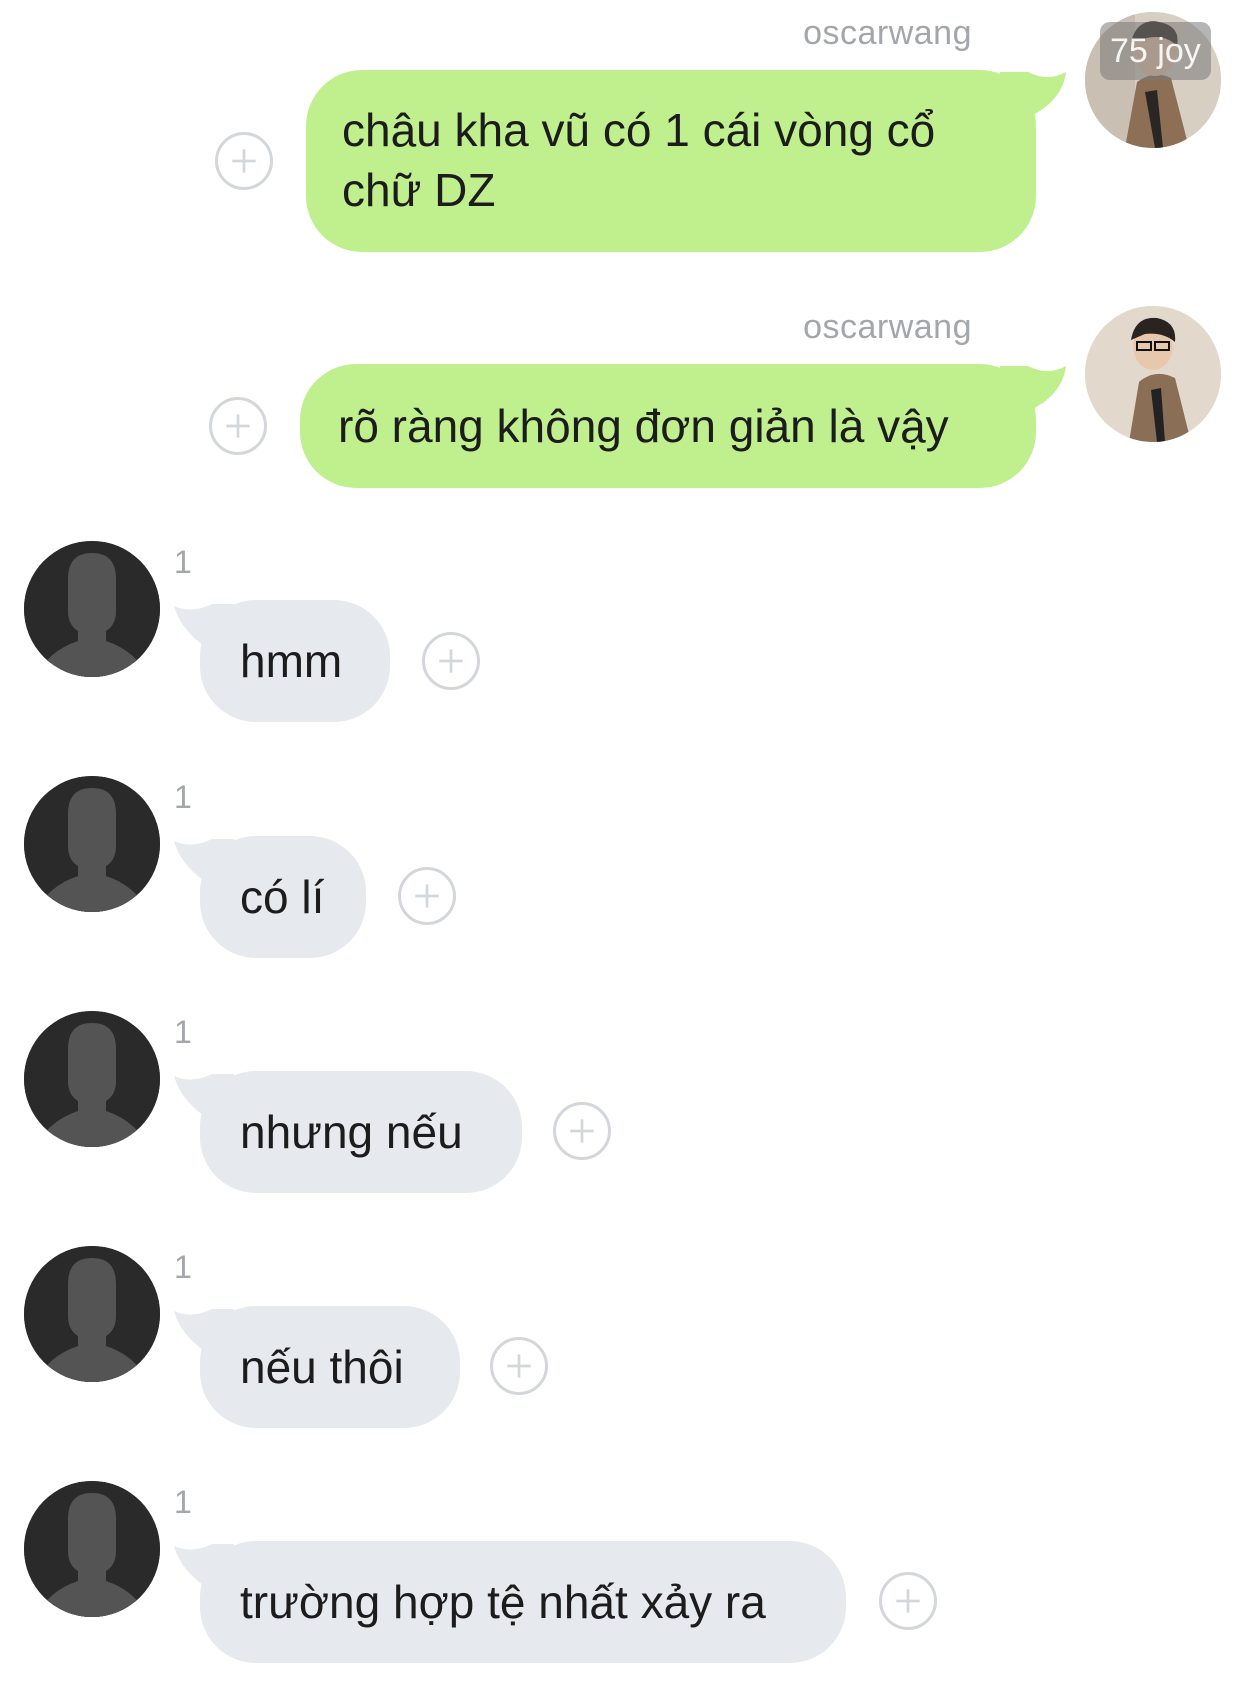 Image resolution: width=1242 pixels, height=1691 pixels. I want to click on message-bubble-in: có lí, so click(283, 897).